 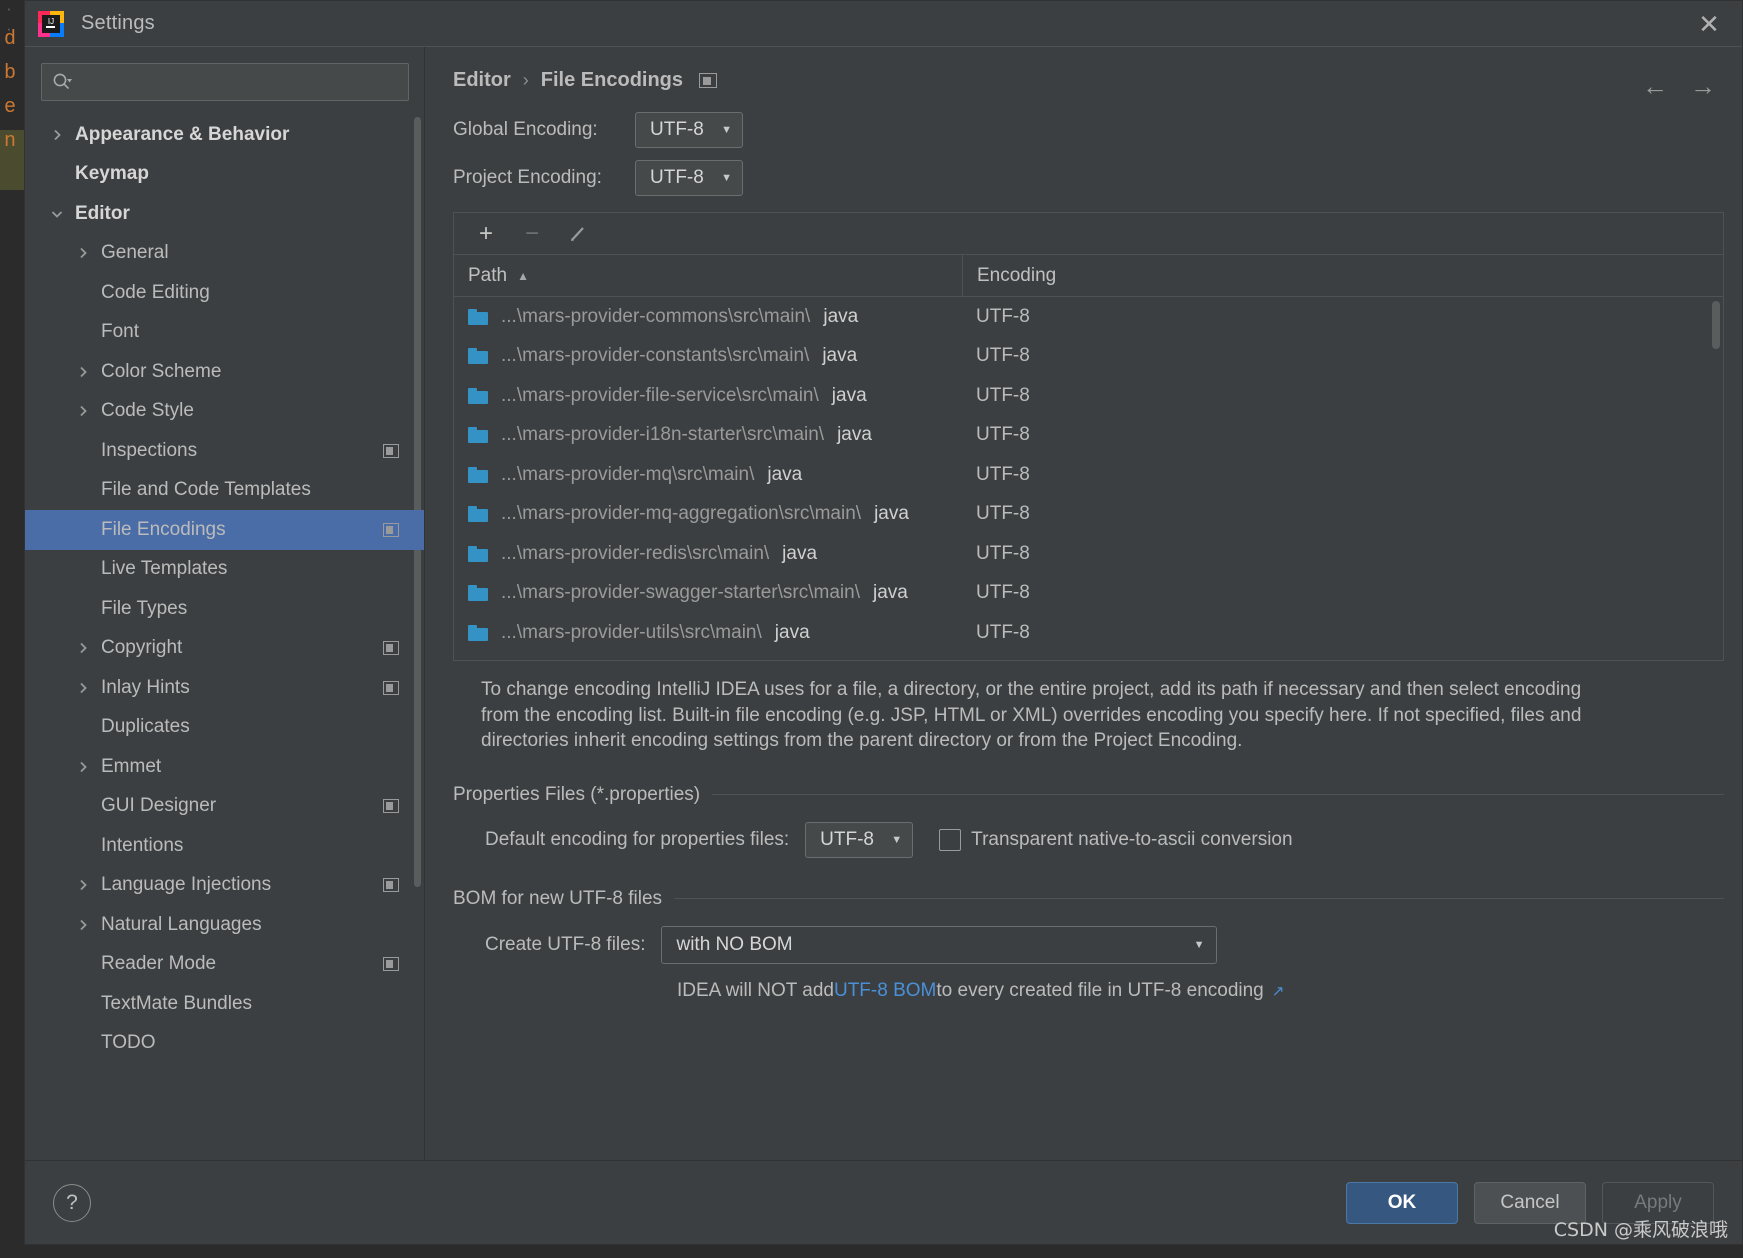 What do you see at coordinates (225, 1004) in the screenshot?
I see `sidebar-item-textmate-bundles: TextMate Bundles` at bounding box center [225, 1004].